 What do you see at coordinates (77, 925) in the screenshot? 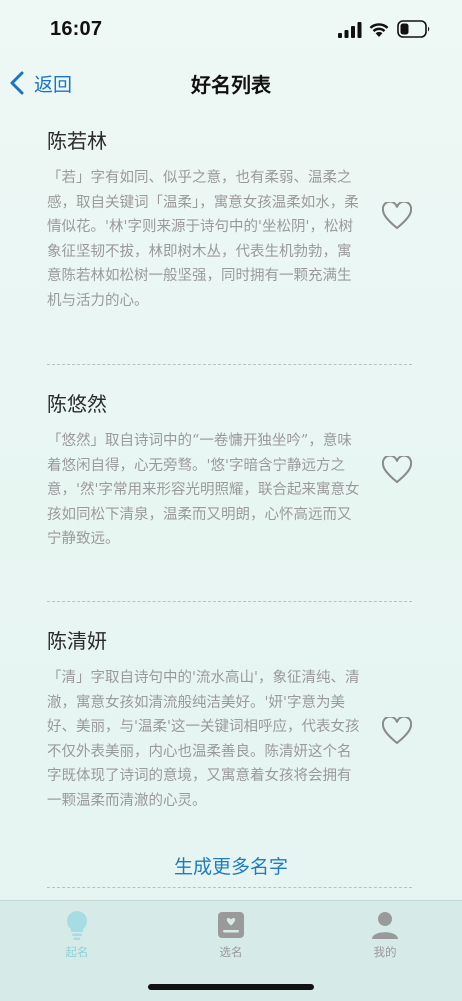
I see `lightbulb-icon` at bounding box center [77, 925].